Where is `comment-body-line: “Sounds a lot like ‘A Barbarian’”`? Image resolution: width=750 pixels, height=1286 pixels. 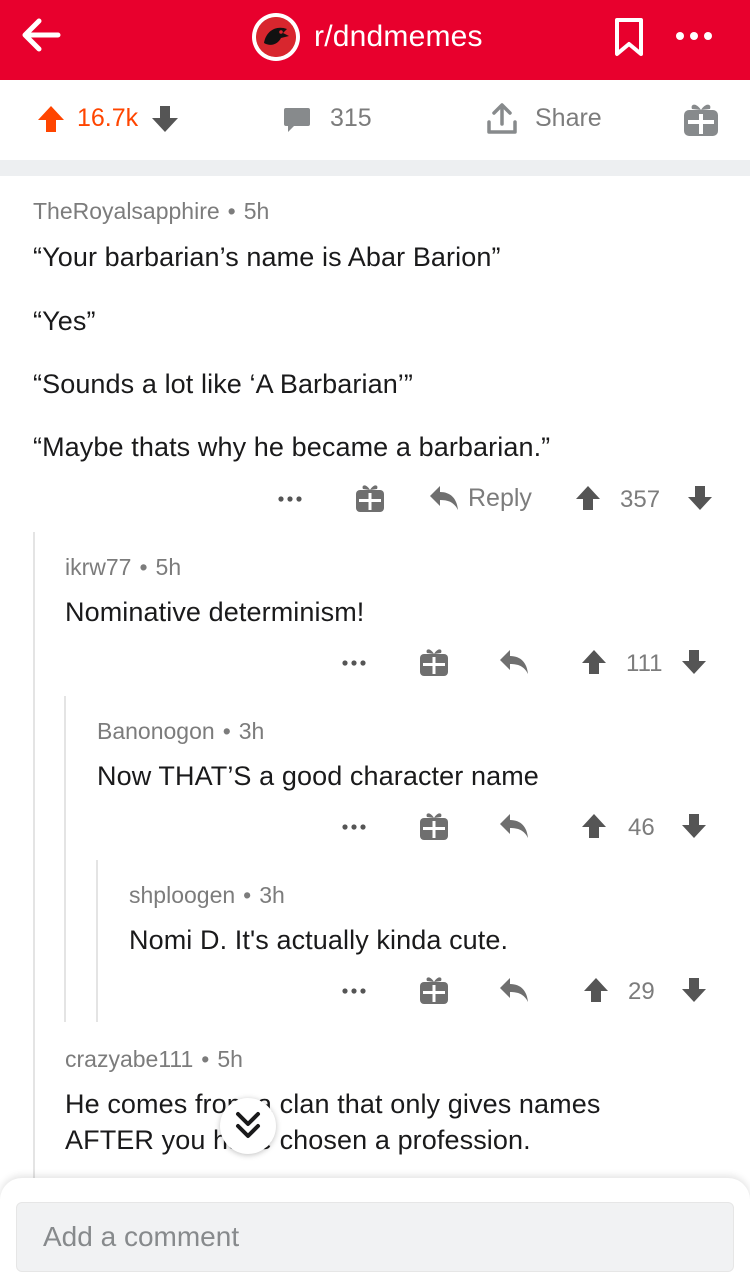 comment-body-line: “Sounds a lot like ‘A Barbarian’” is located at coordinates (223, 384).